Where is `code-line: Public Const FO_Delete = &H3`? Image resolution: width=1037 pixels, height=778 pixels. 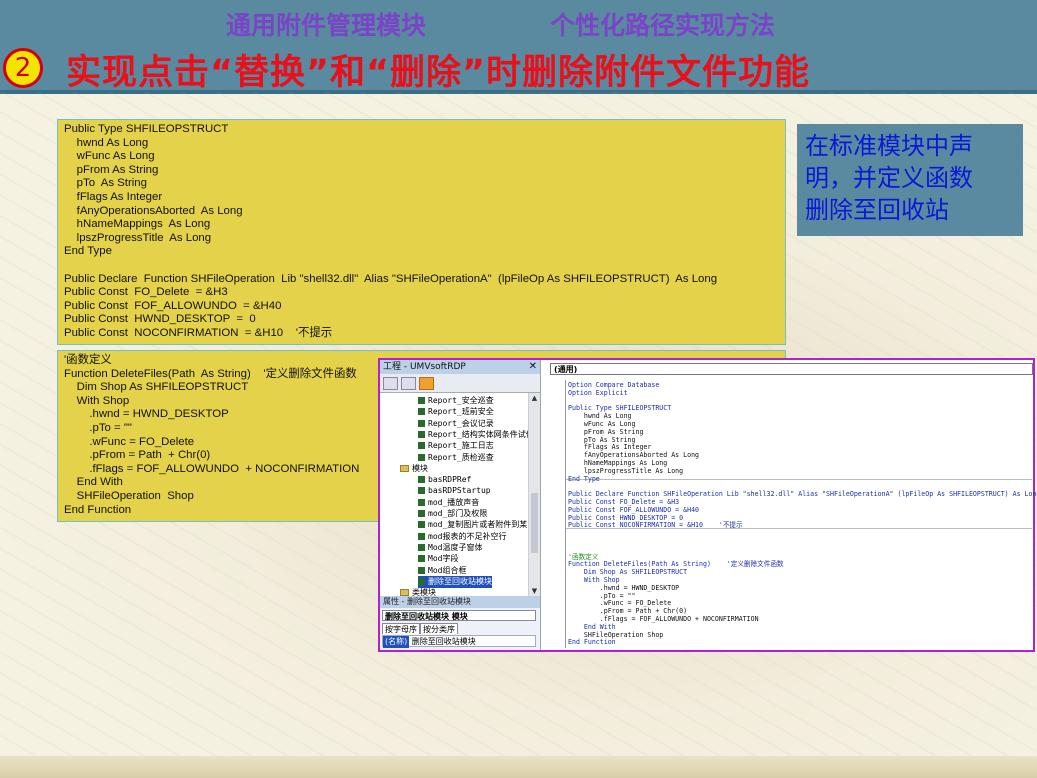
code-line: Public Const FO_Delete = &H3 is located at coordinates (146, 292).